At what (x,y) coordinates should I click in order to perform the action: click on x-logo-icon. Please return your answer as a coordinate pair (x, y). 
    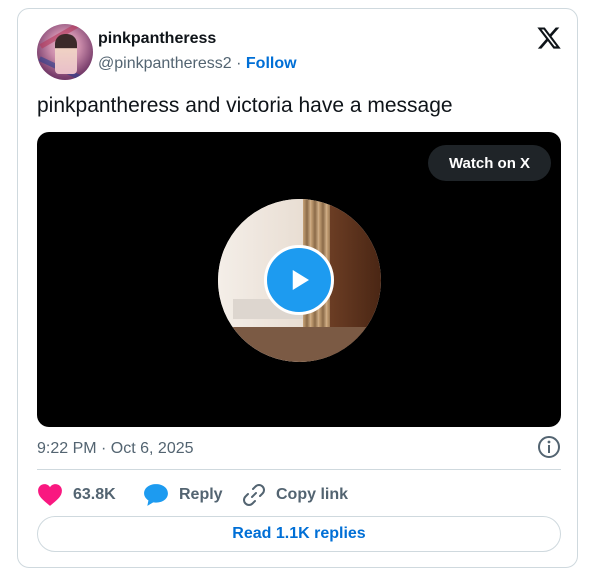
    Looking at the image, I should click on (549, 38).